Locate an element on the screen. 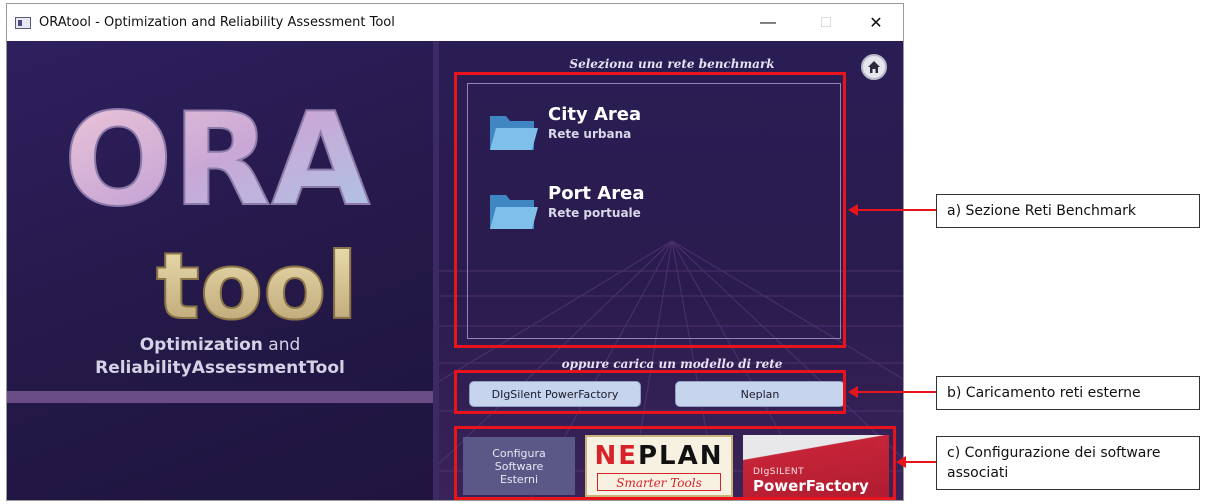 Image resolution: width=1213 pixels, height=504 pixels. close-button: ✕ is located at coordinates (876, 22).